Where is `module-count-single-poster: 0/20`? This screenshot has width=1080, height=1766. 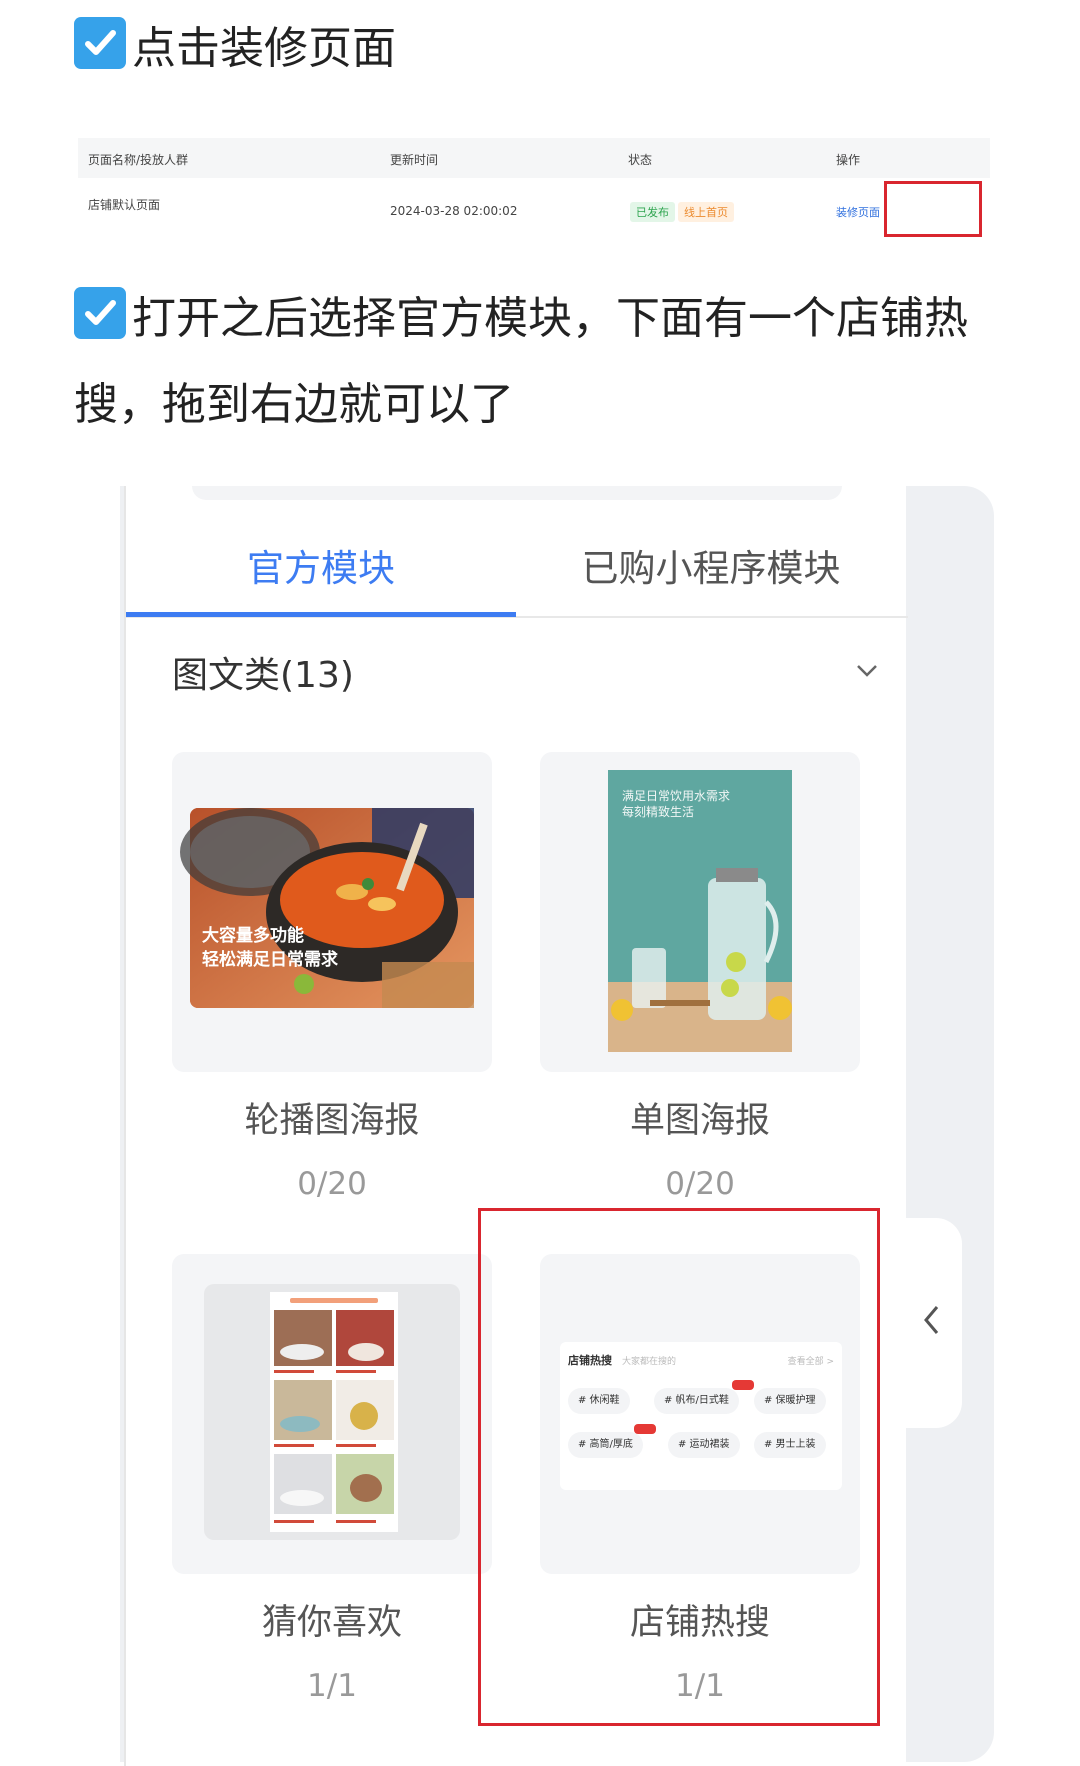
module-count-single-poster: 0/20 is located at coordinates (700, 1184).